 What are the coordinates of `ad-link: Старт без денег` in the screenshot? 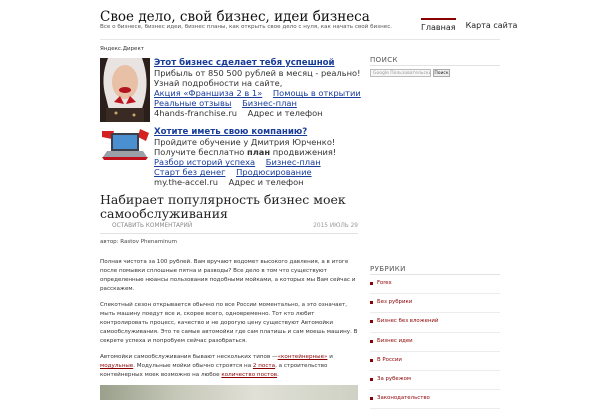 It's located at (189, 172).